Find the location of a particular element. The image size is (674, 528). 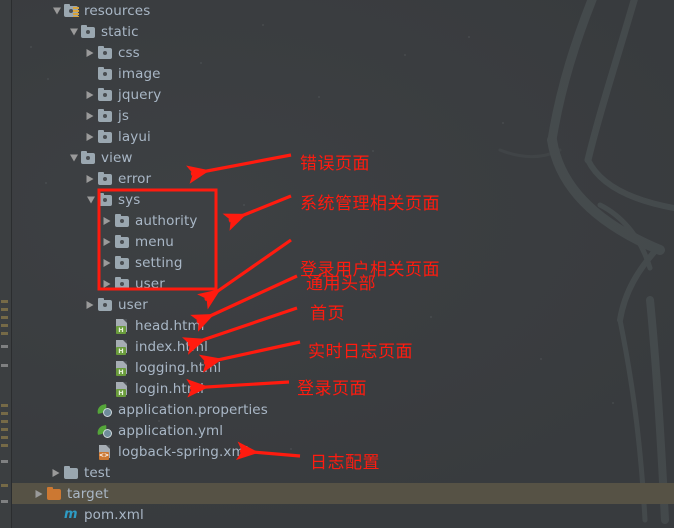

tree-row-label: application.yml is located at coordinates (171, 430).